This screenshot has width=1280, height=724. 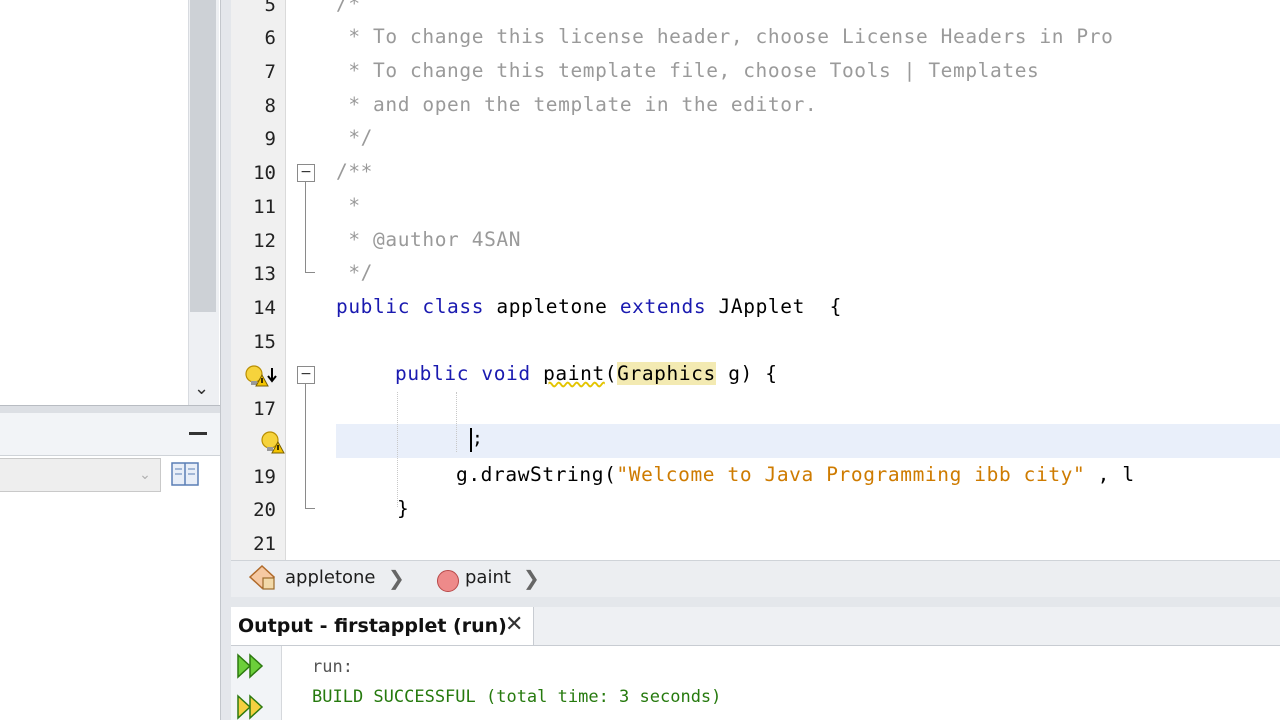 What do you see at coordinates (514, 624) in the screenshot?
I see `close-icon: ✕` at bounding box center [514, 624].